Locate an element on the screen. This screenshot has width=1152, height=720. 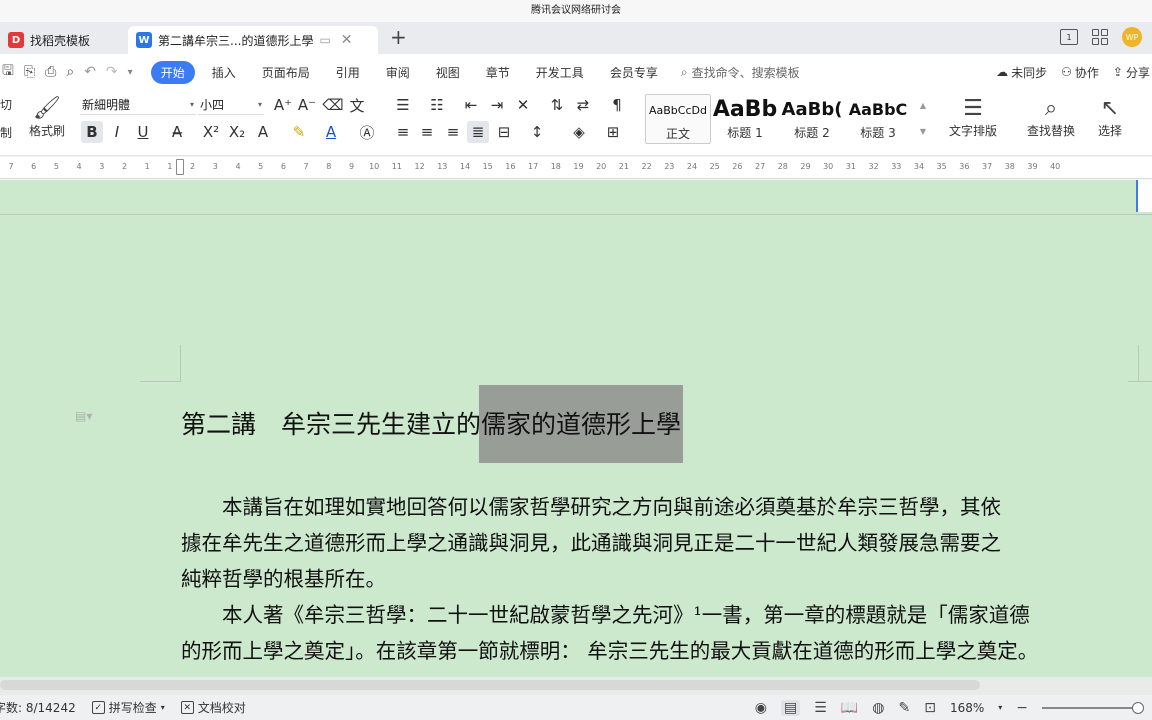
collab-button: ⚇ 协作 is located at coordinates (1080, 72).